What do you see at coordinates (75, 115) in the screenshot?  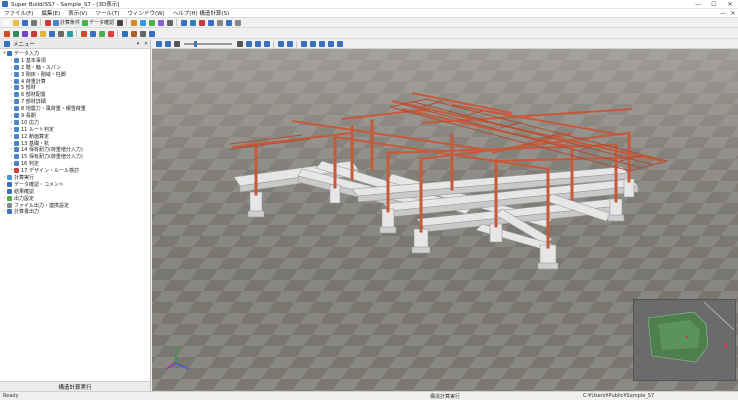 I see `tree-item: › 9 長期` at bounding box center [75, 115].